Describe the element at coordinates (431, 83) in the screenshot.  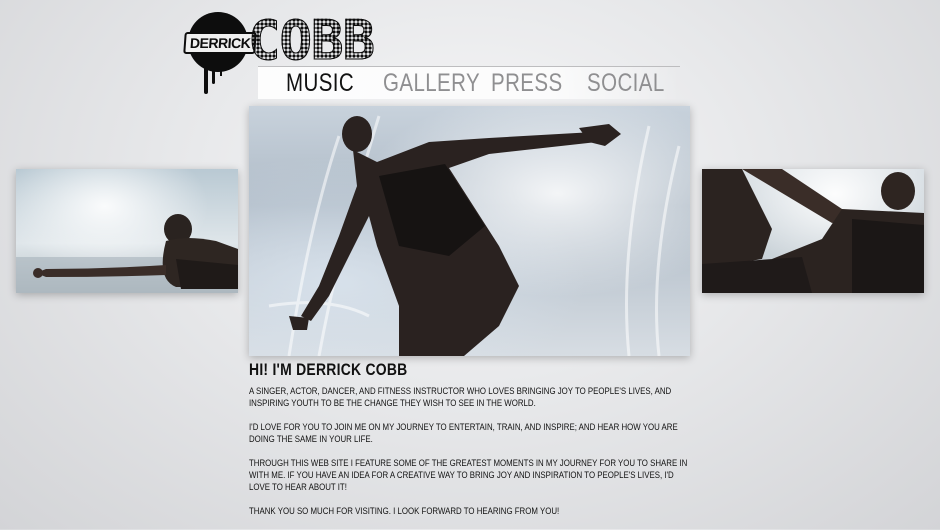
I see `nav-item-gallery: GALLERY` at that location.